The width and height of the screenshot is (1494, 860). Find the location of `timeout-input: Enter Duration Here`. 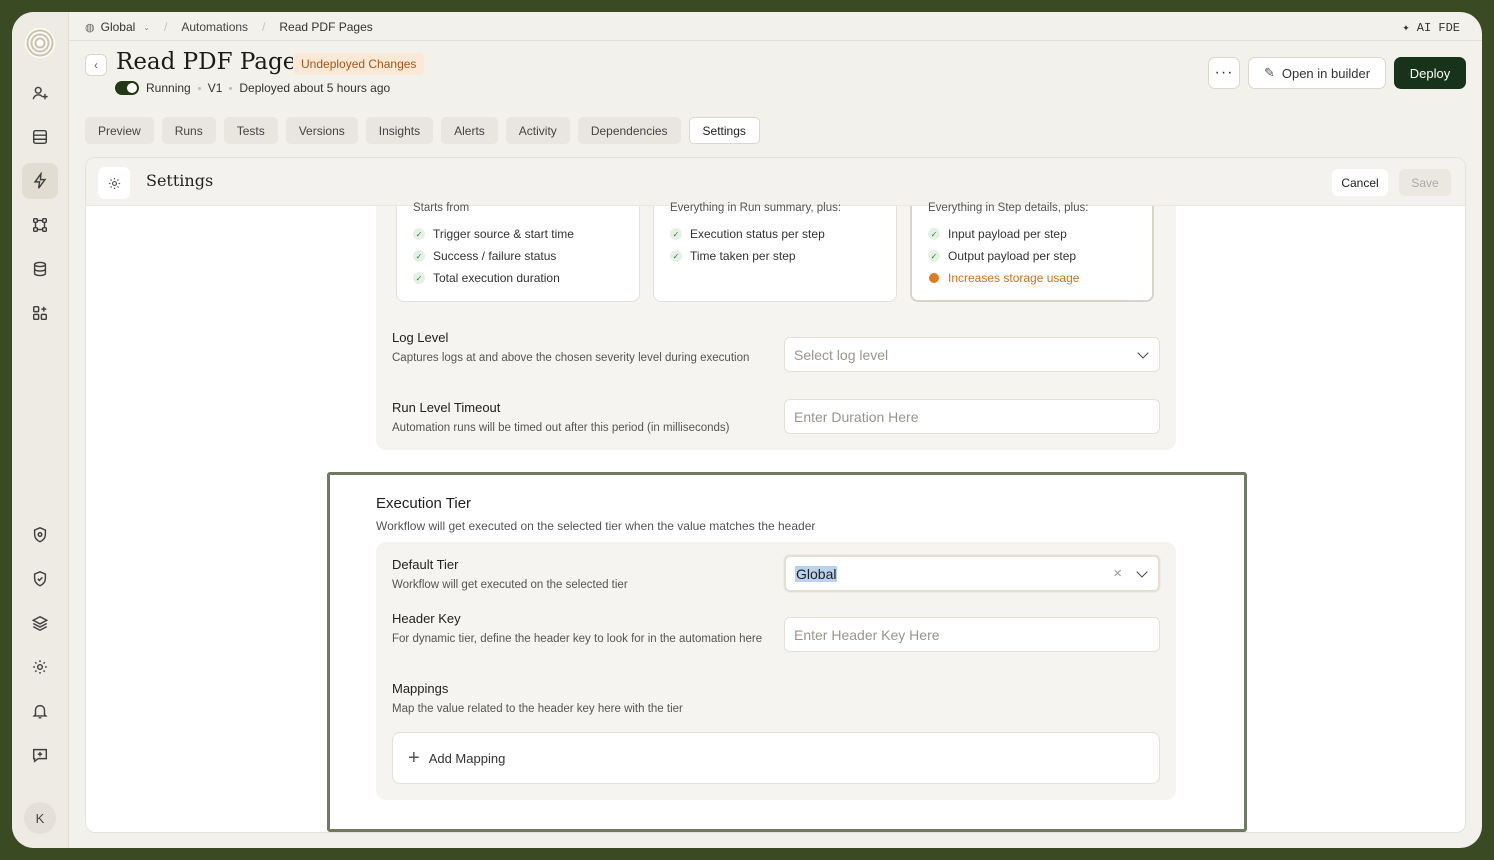

timeout-input: Enter Duration Here is located at coordinates (972, 416).